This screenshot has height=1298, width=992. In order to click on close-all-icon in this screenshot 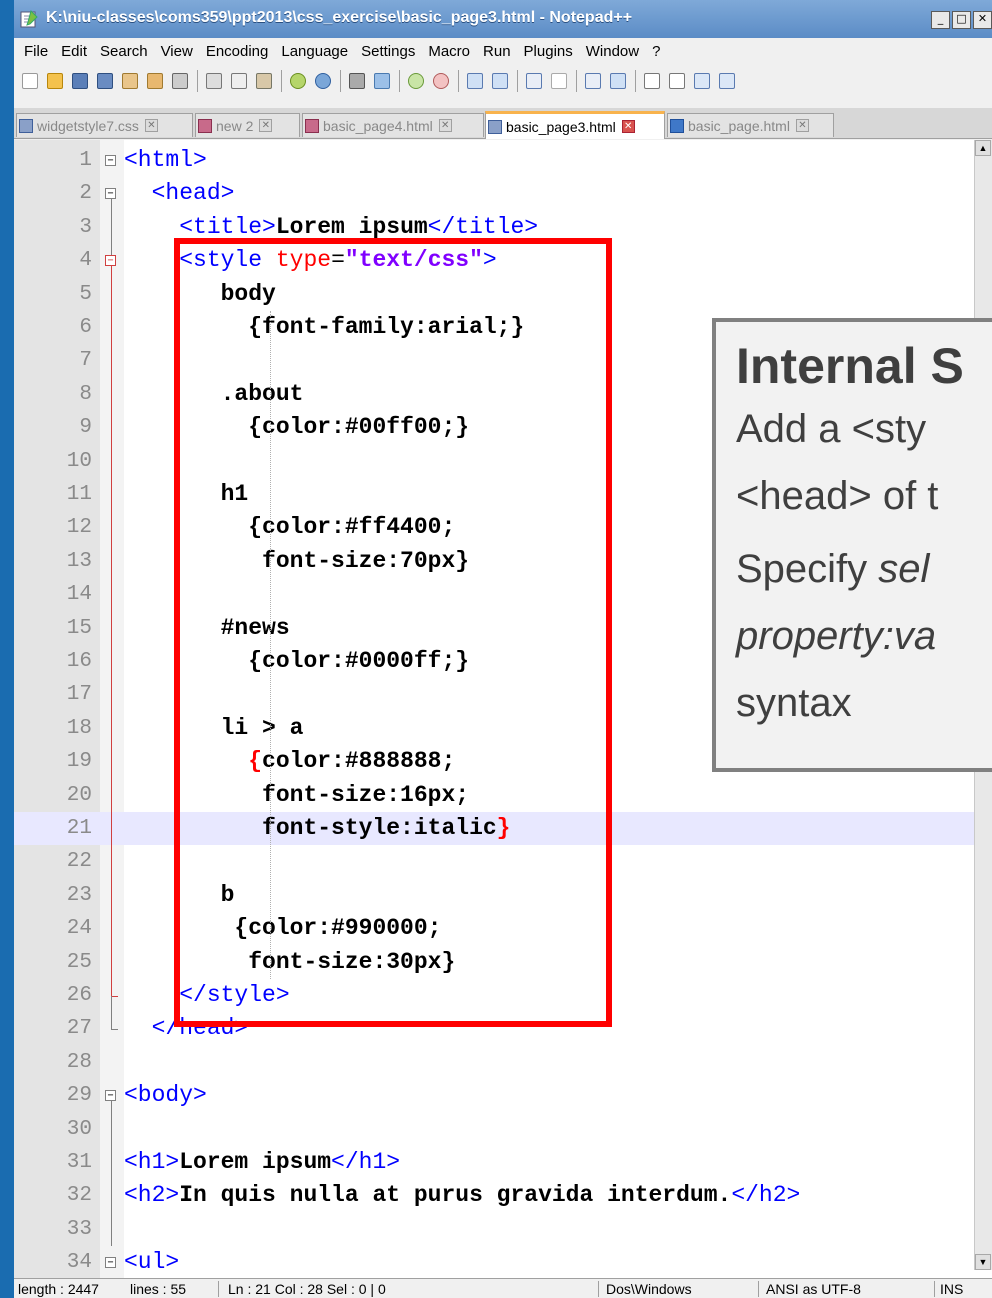, I will do `click(155, 81)`.